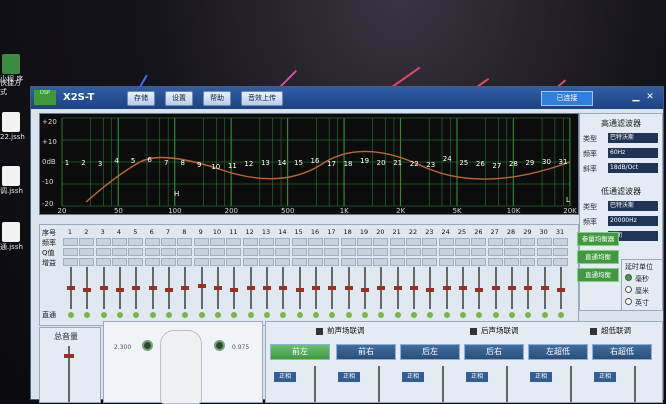  I want to click on master-volume-knob, so click(69, 356).